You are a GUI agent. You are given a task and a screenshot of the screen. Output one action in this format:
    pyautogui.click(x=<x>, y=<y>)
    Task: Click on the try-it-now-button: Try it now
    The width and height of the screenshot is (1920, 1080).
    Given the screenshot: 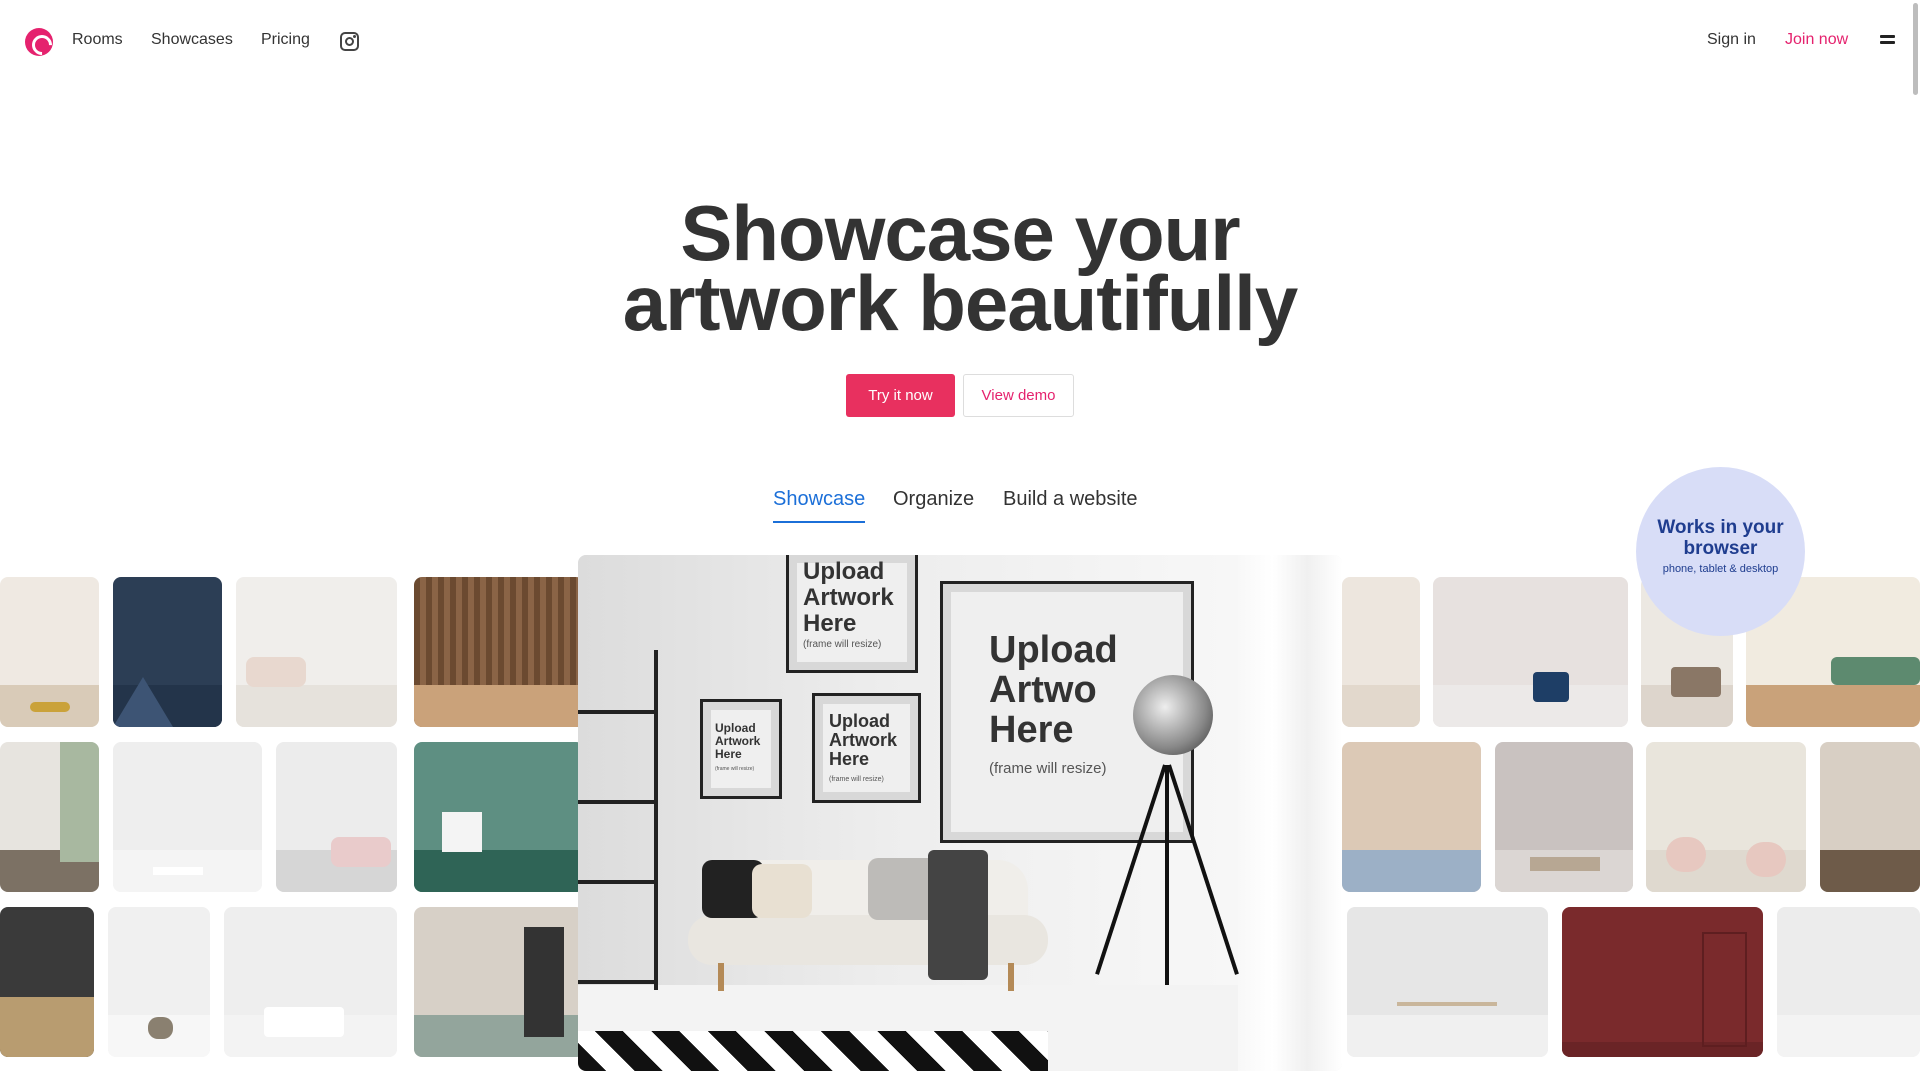 What is the action you would take?
    pyautogui.click(x=900, y=395)
    